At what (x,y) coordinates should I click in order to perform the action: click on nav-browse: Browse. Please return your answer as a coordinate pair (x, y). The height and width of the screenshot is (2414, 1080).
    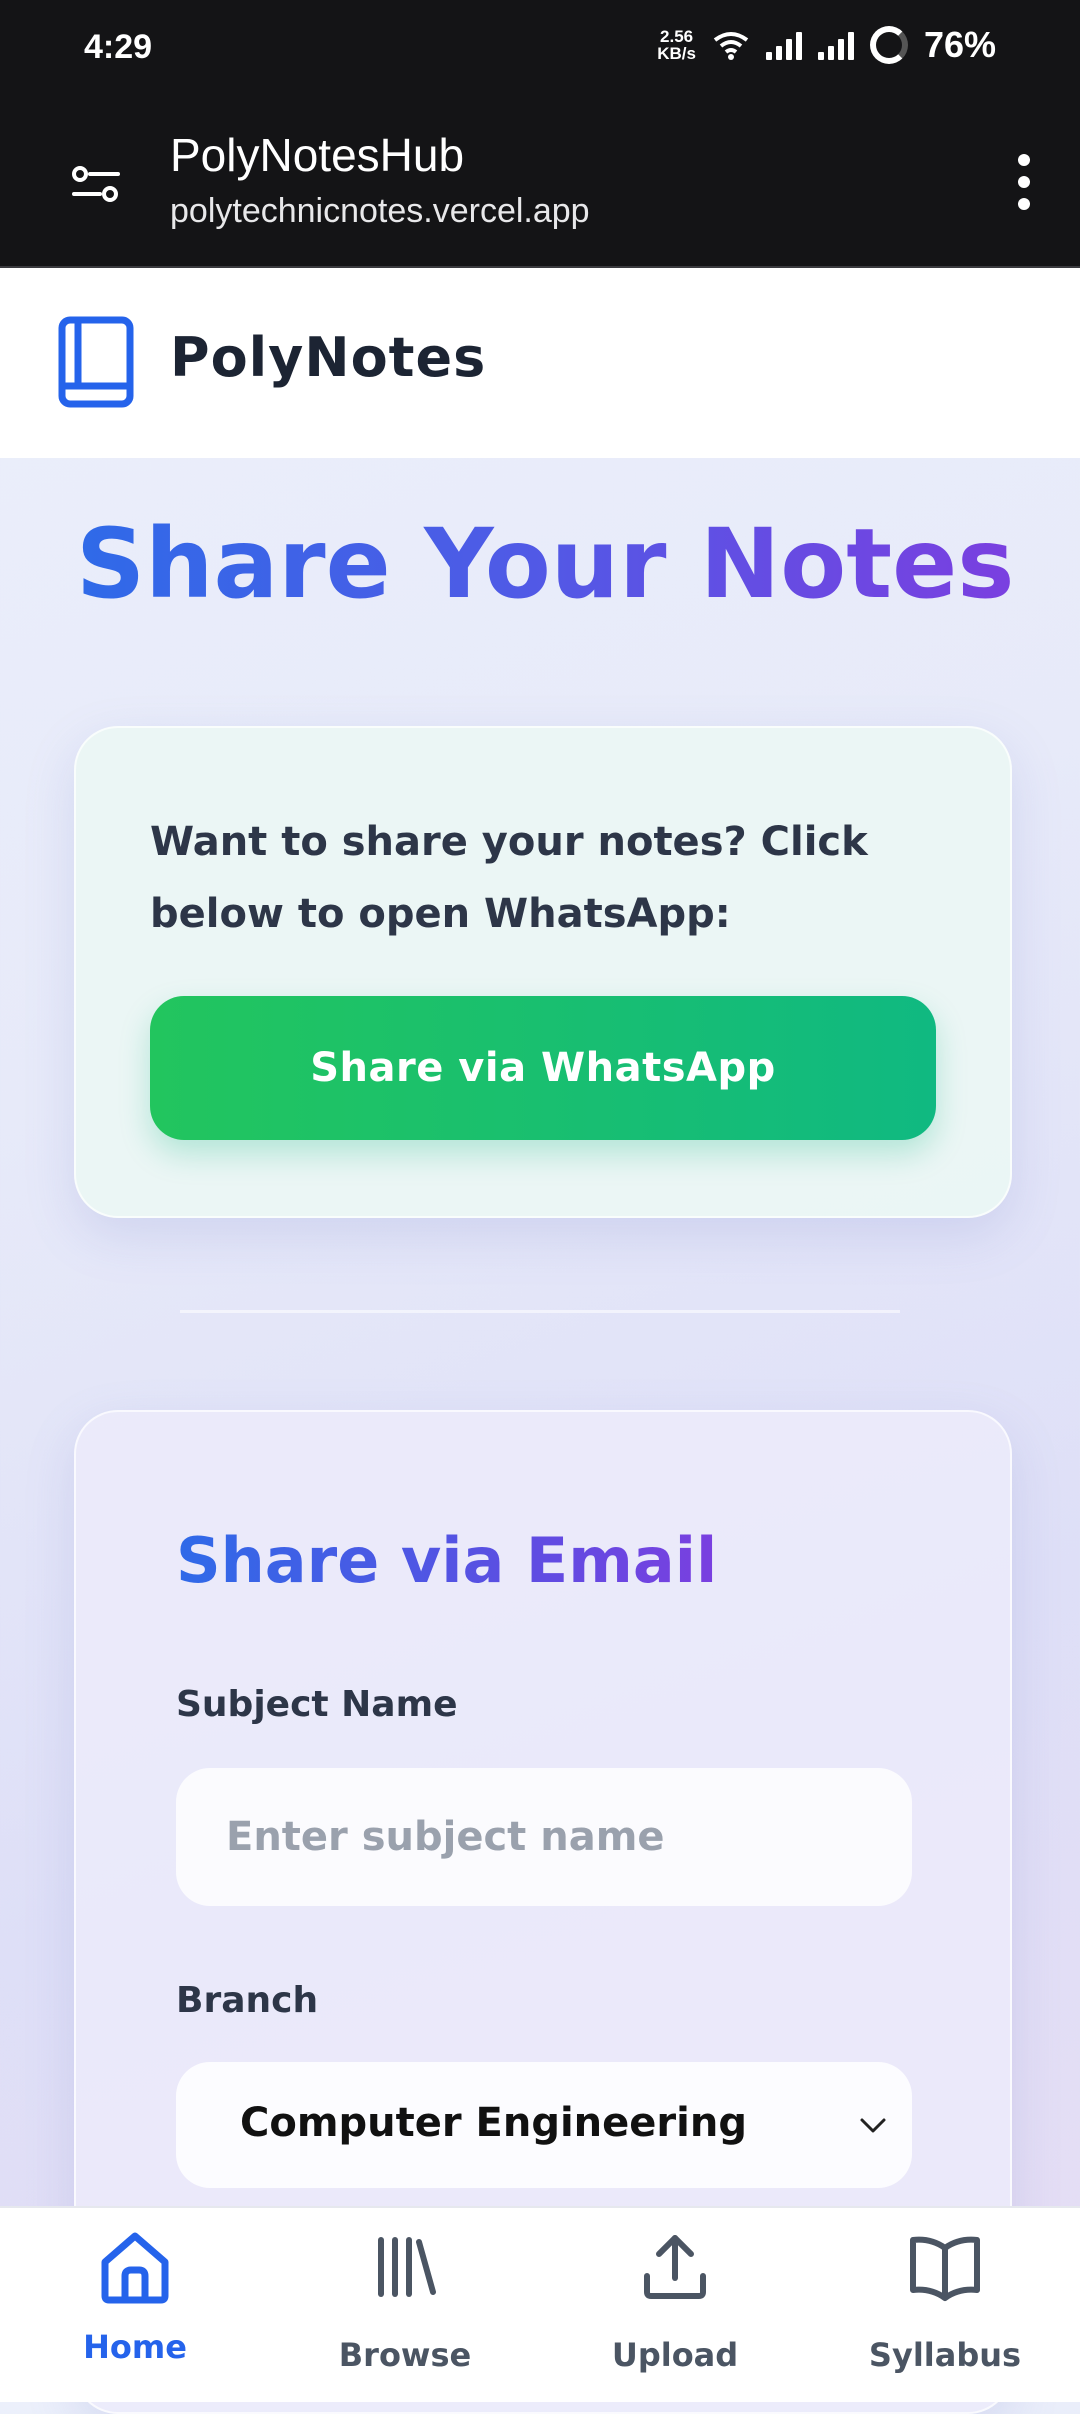
    Looking at the image, I should click on (405, 2305).